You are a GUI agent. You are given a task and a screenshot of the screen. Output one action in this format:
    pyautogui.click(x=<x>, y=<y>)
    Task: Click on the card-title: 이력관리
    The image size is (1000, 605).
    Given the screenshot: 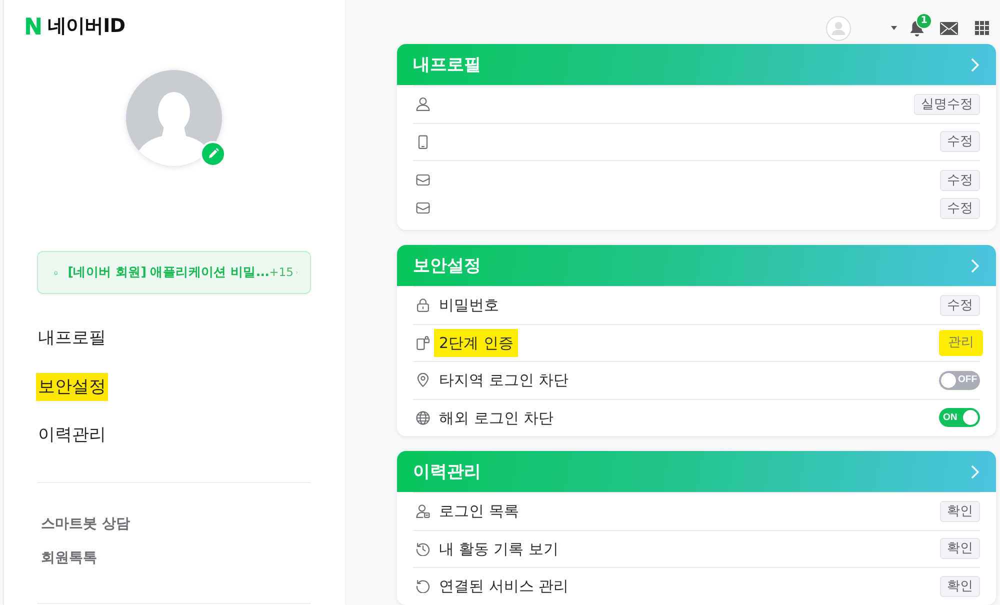 What is the action you would take?
    pyautogui.click(x=447, y=471)
    